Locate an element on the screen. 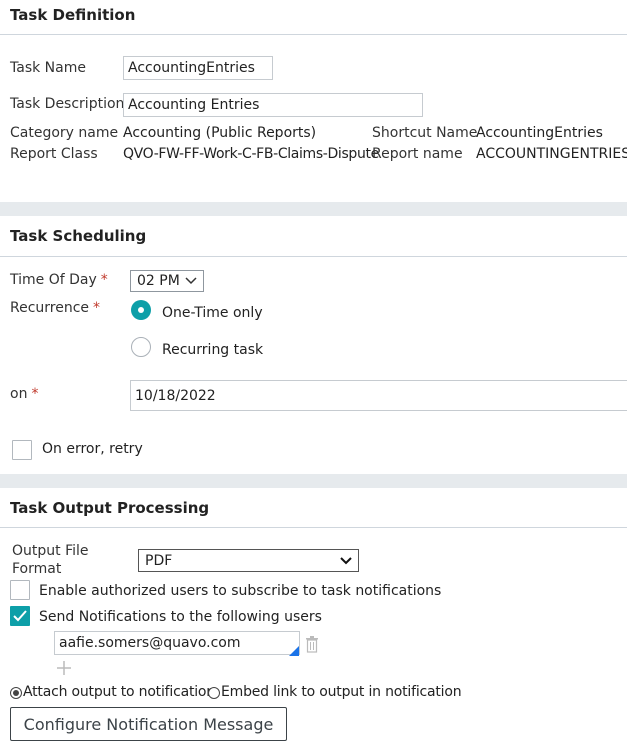 The image size is (627, 751). lookup-corner-icon is located at coordinates (294, 652).